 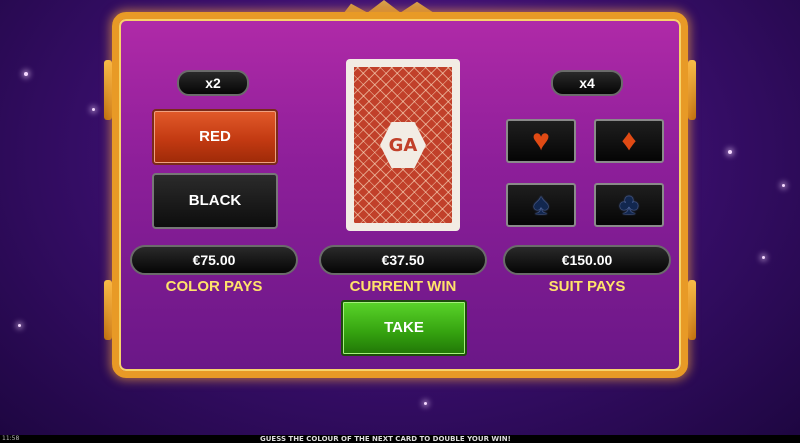 I want to click on current-win-label: CURRENT WIN, so click(x=403, y=286).